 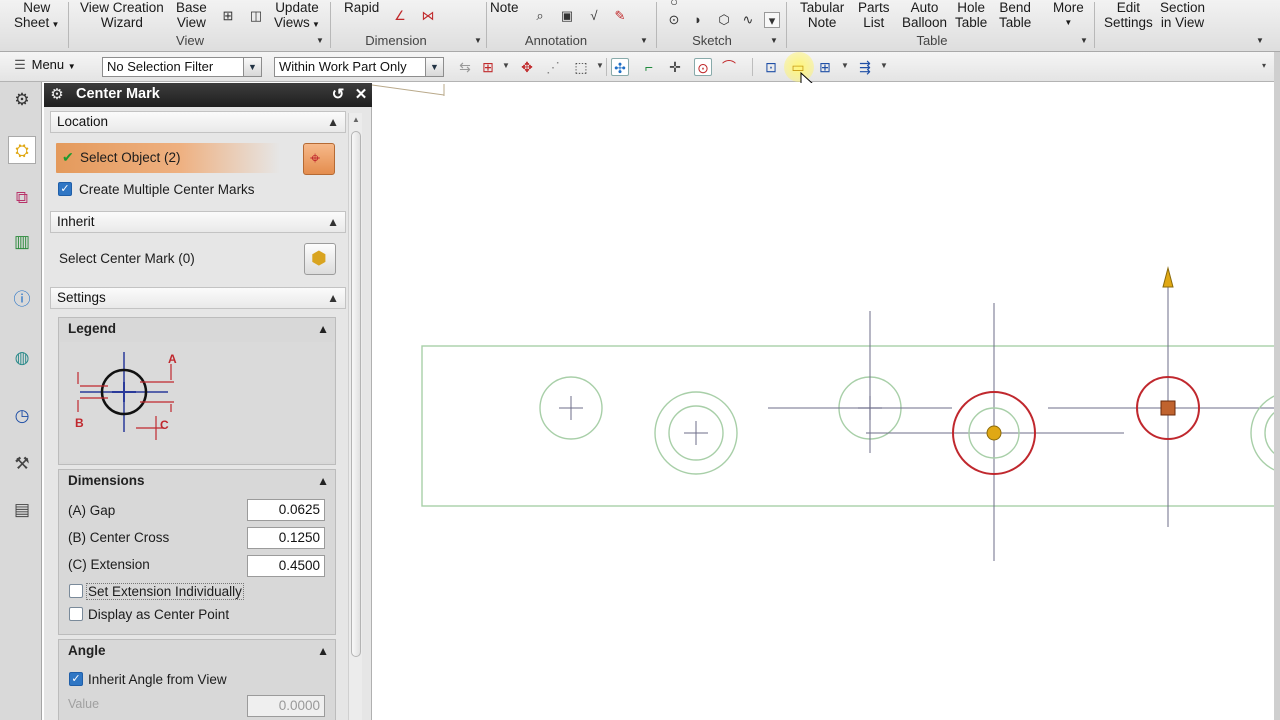 I want to click on hole-3-center-mark, so click(x=860, y=382).